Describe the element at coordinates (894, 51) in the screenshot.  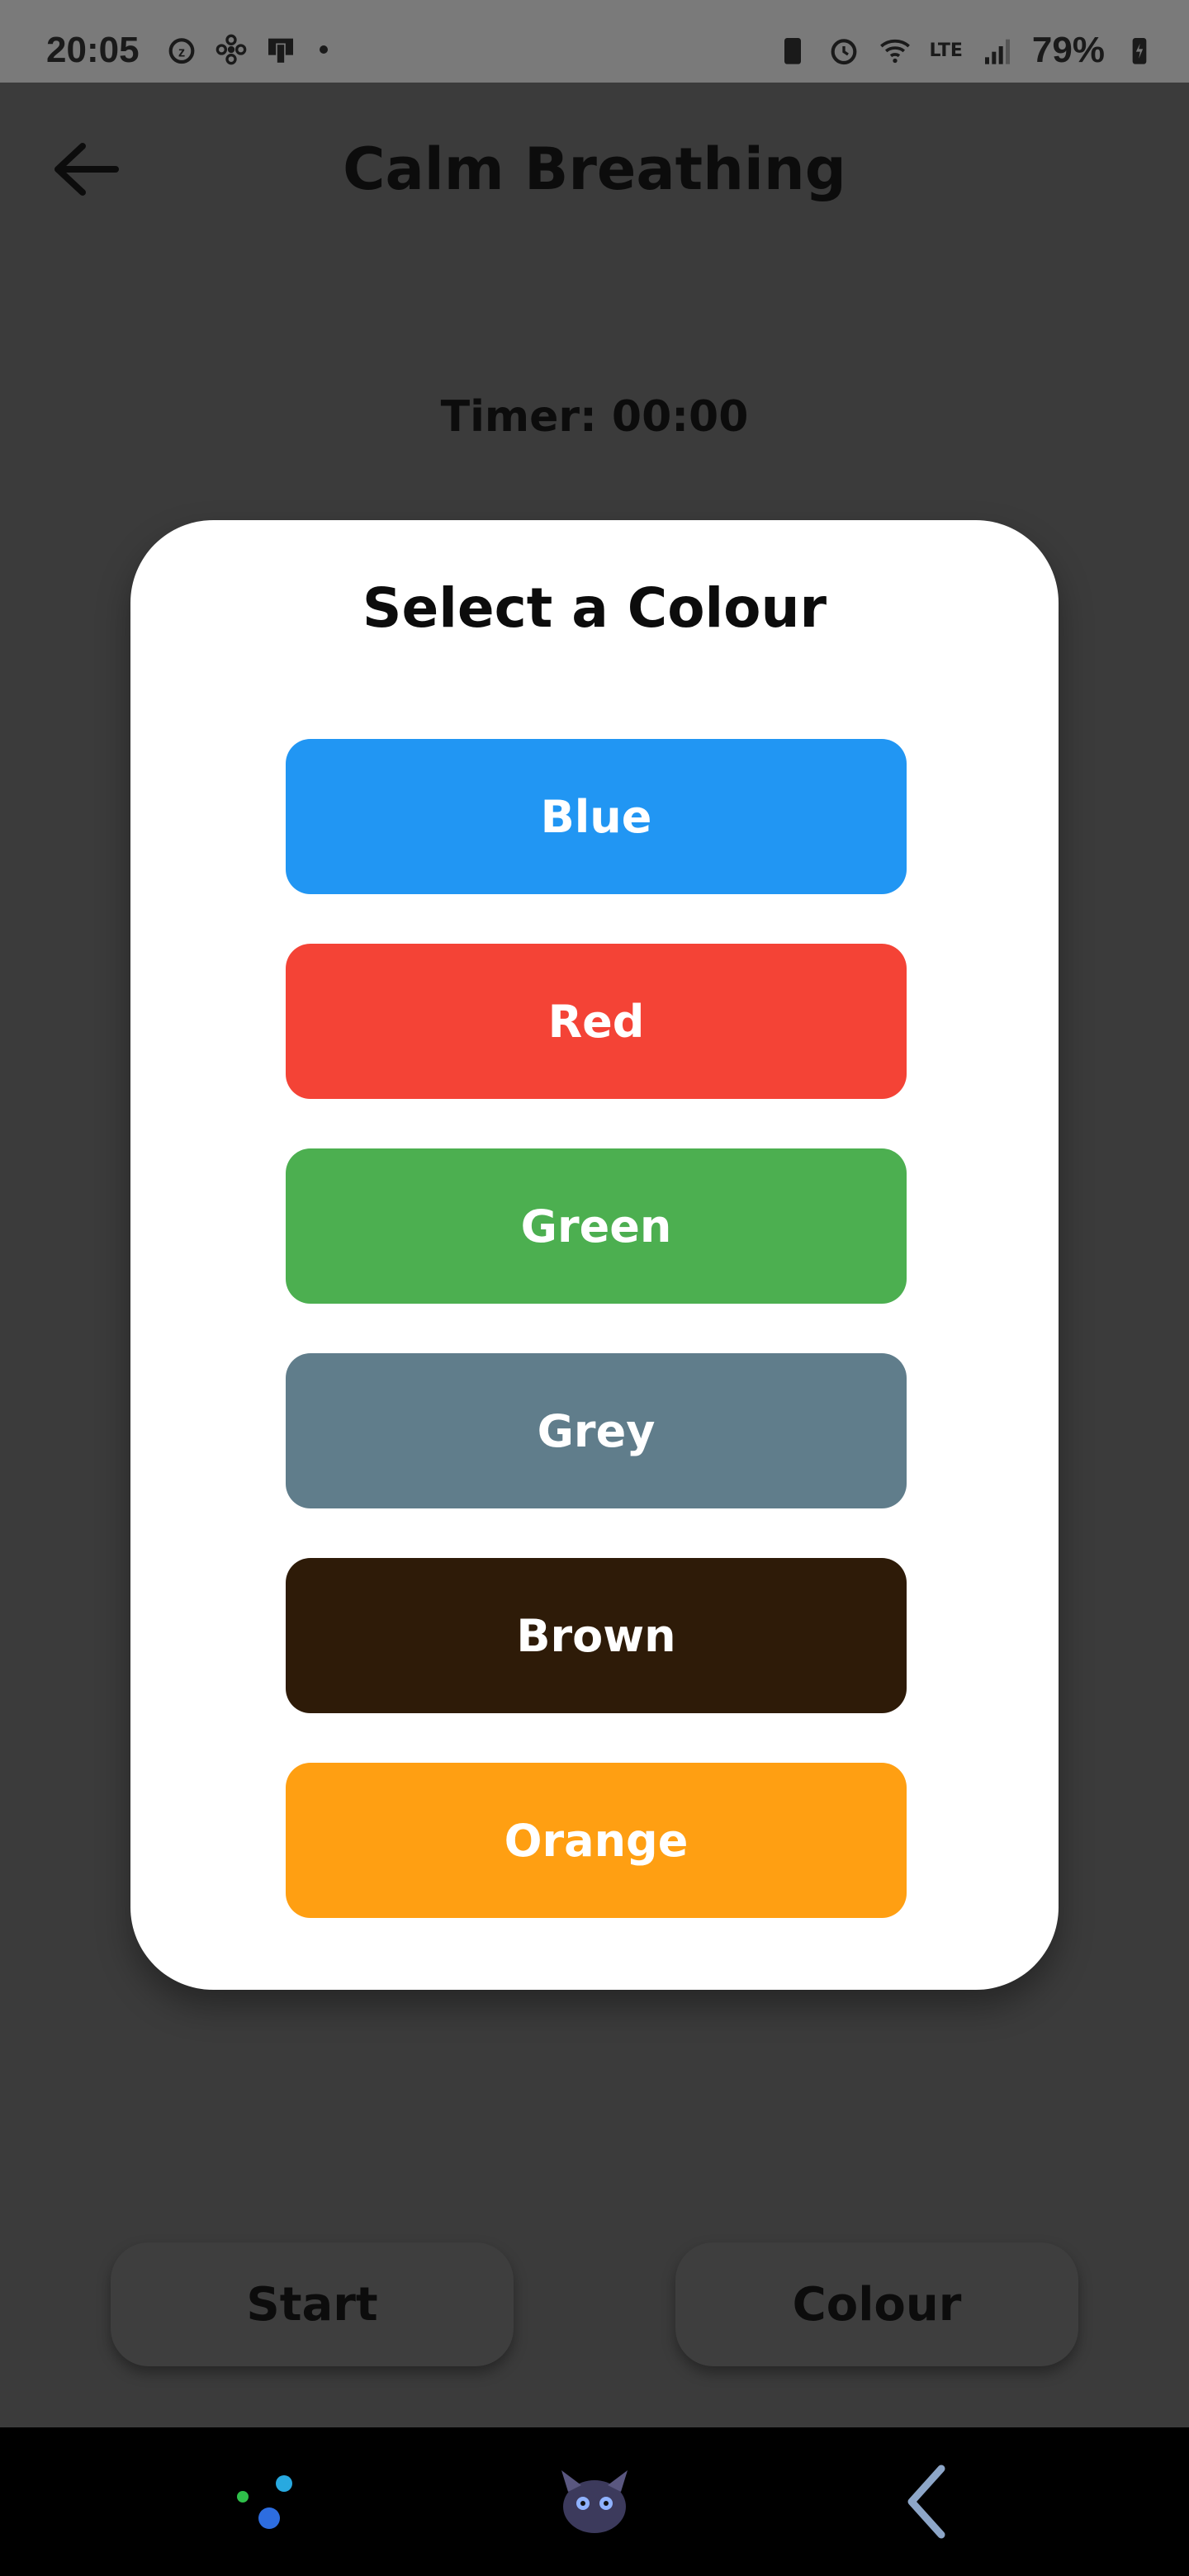
I see `wifi-icon` at that location.